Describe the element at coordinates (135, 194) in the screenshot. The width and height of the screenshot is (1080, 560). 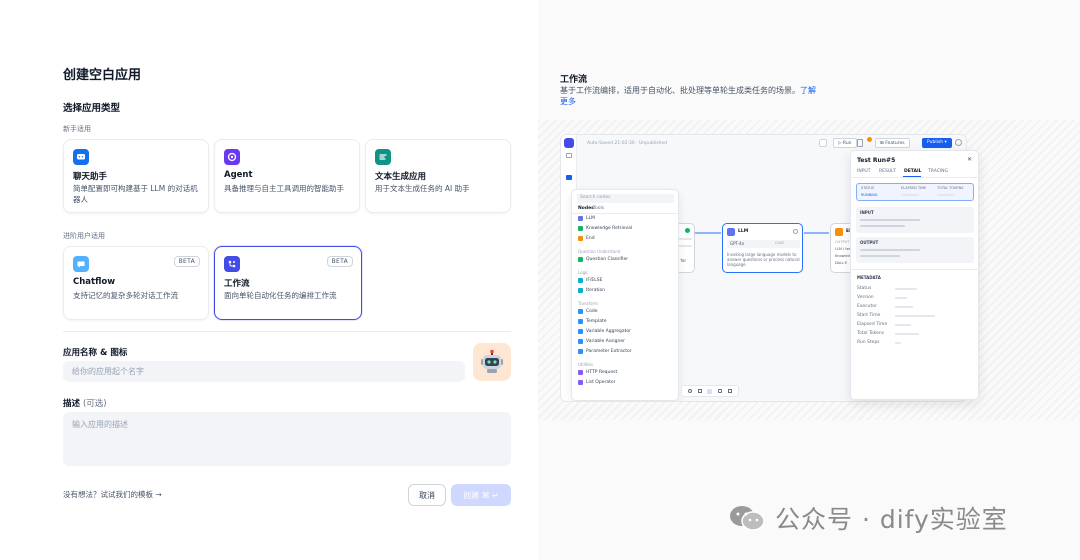
I see `card-desc: 简单配置即可构建基于 LLM 的对话机器人` at that location.